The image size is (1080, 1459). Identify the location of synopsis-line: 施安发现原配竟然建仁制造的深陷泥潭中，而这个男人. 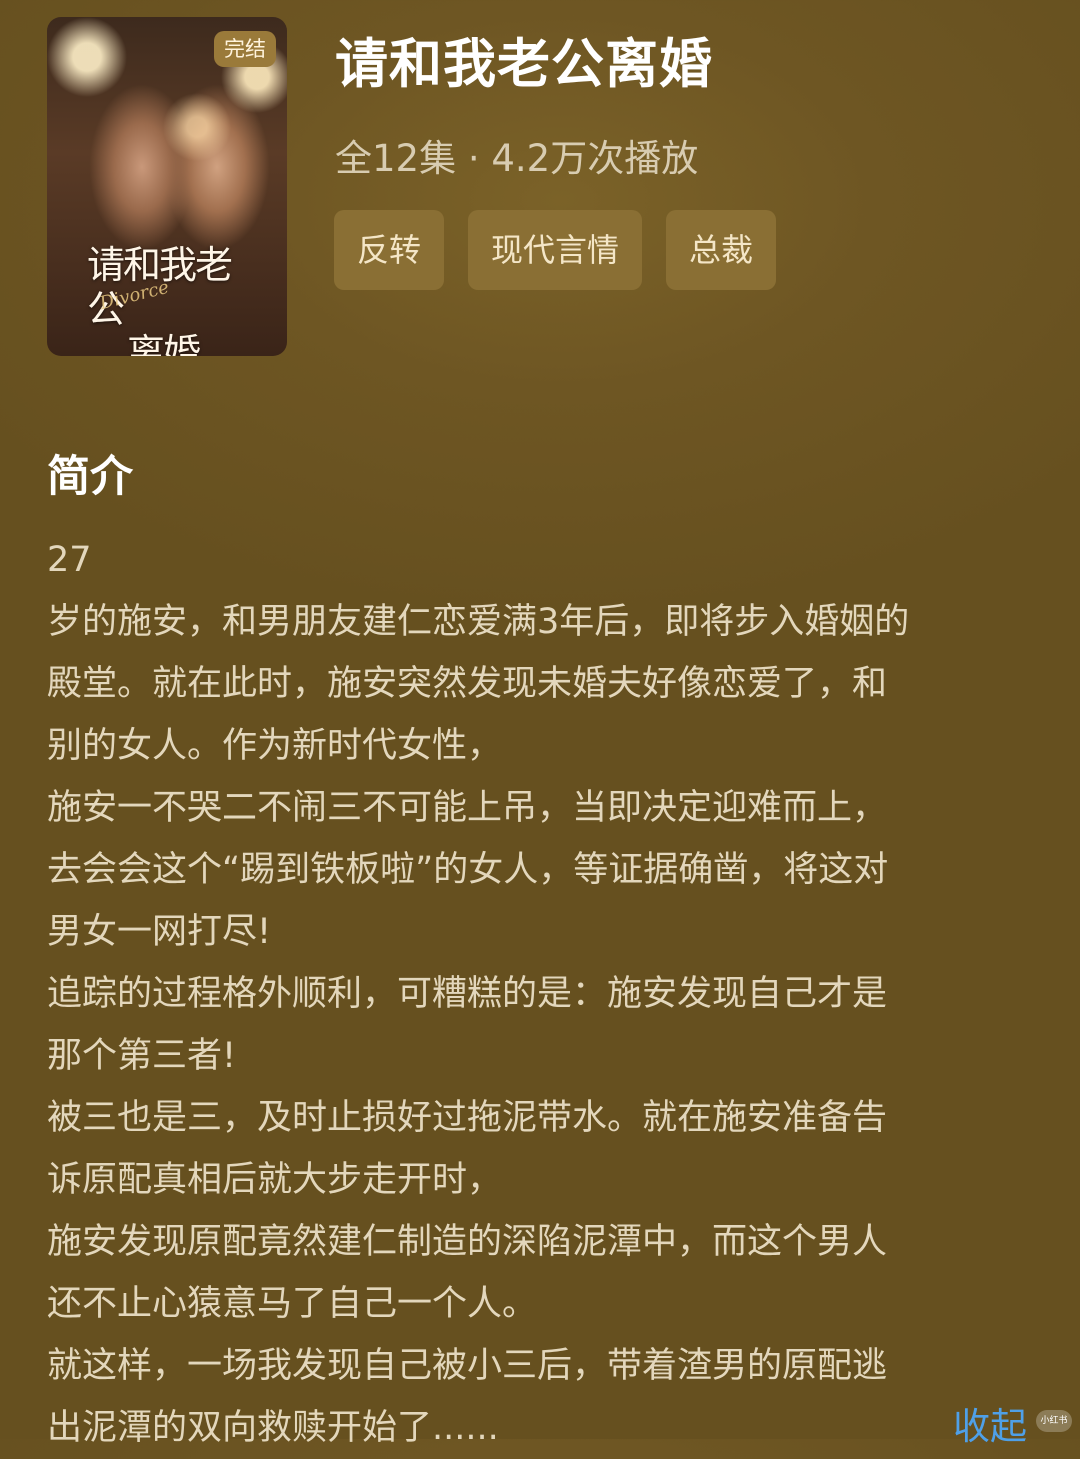
(467, 1242).